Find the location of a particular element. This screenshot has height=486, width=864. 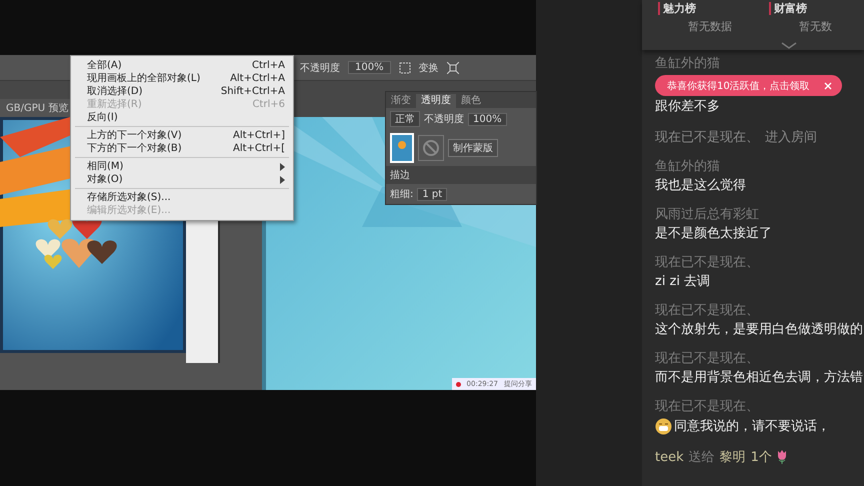

username: 风雨过后总有彩虹 is located at coordinates (707, 215).